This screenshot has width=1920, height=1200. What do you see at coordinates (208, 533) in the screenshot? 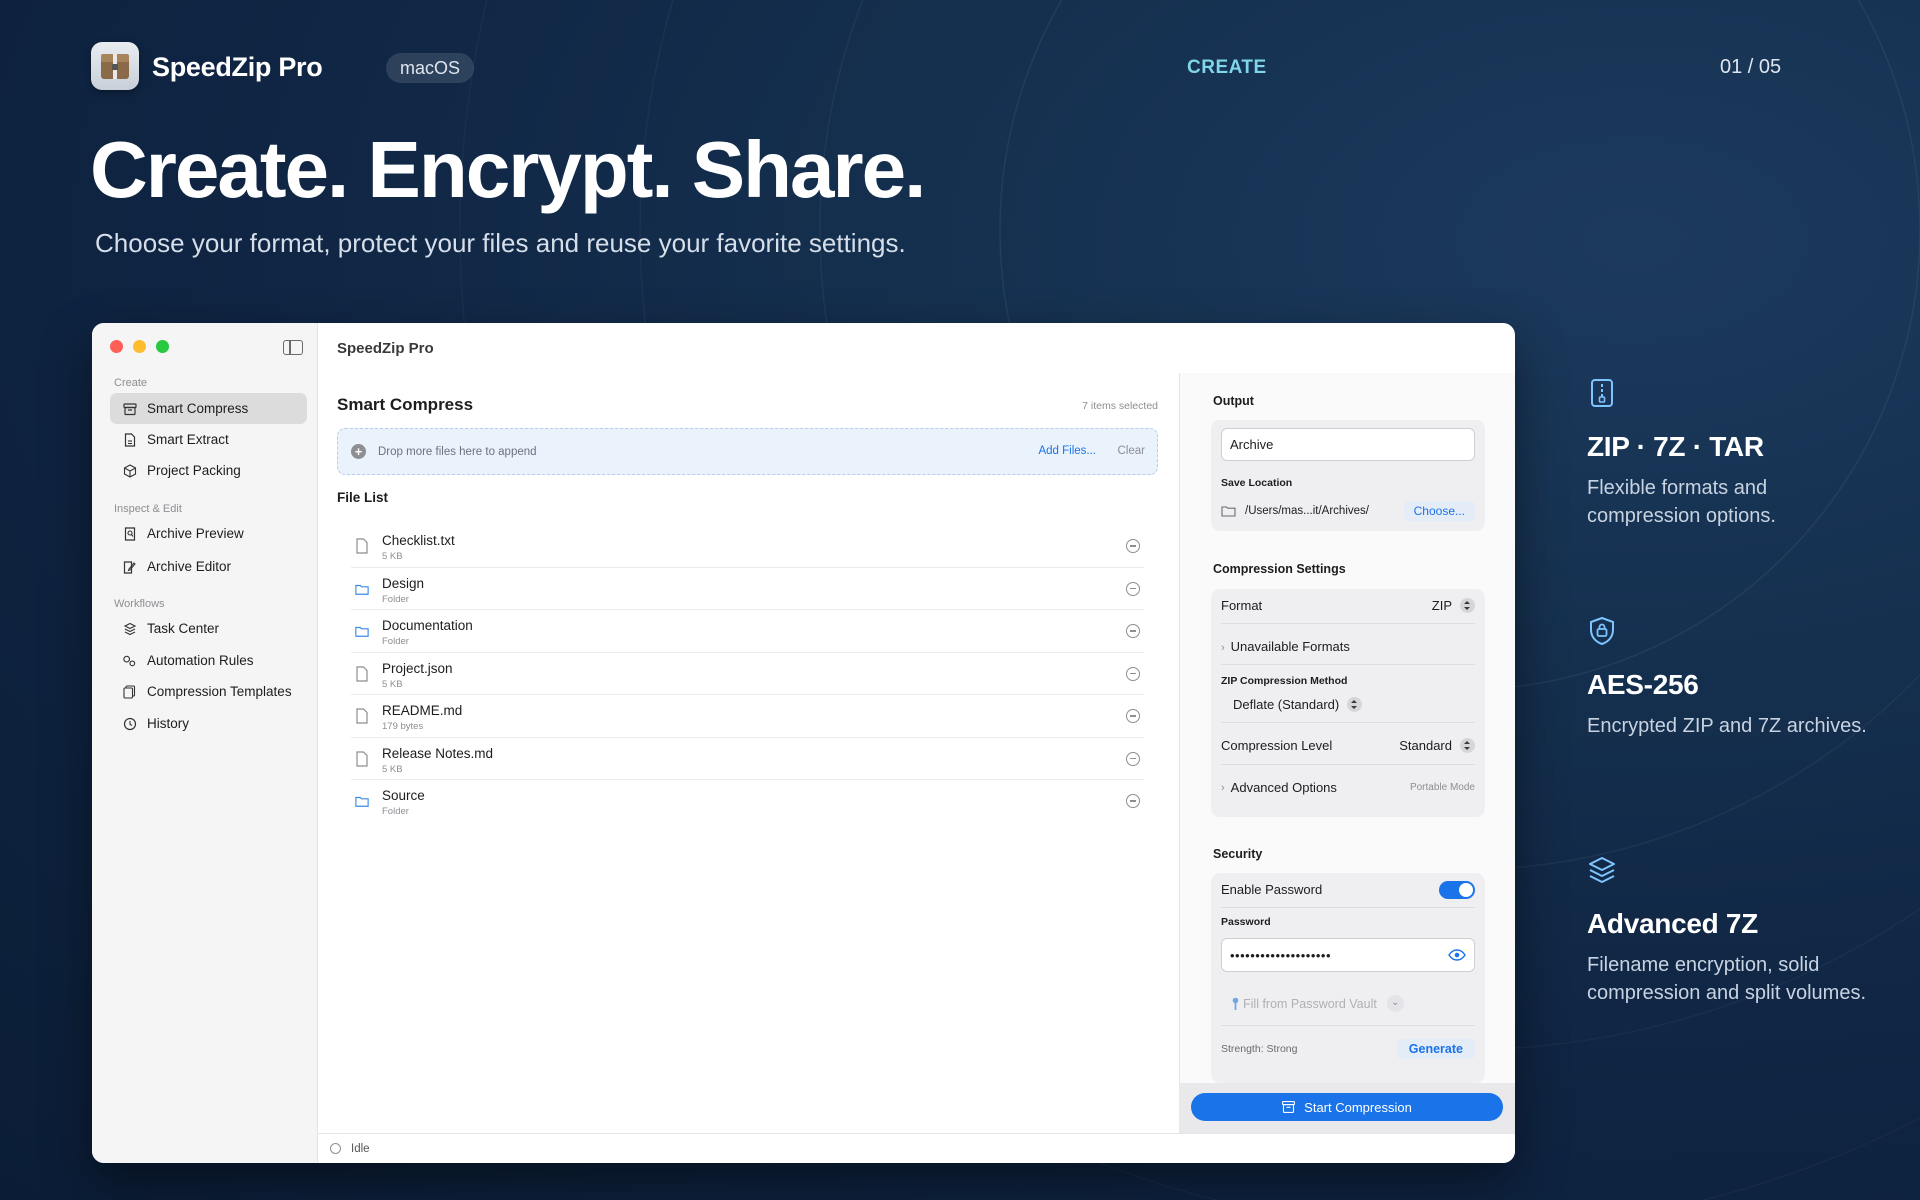
I see `sidebar-item-archive-preview: Archive Preview` at bounding box center [208, 533].